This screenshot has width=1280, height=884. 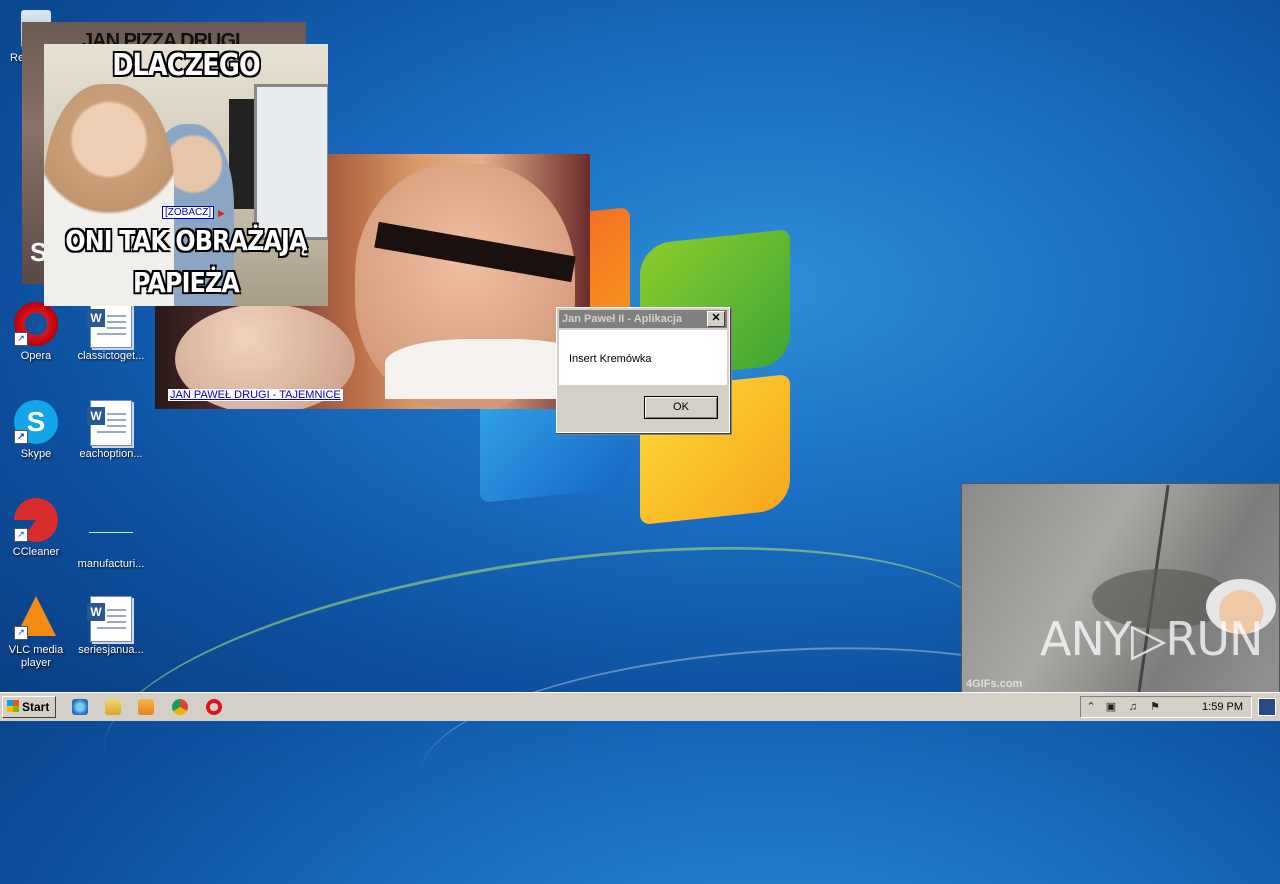 I want to click on desktop-icon-skype: S ↗ Skype, so click(x=38, y=430).